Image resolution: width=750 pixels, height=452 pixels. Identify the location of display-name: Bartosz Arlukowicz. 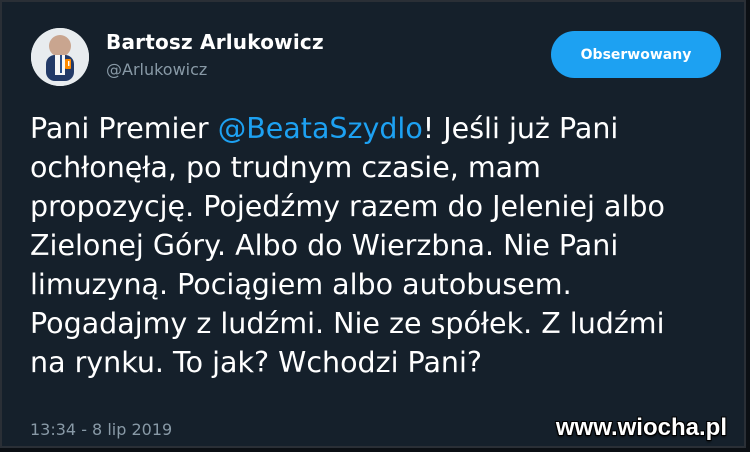
(215, 42).